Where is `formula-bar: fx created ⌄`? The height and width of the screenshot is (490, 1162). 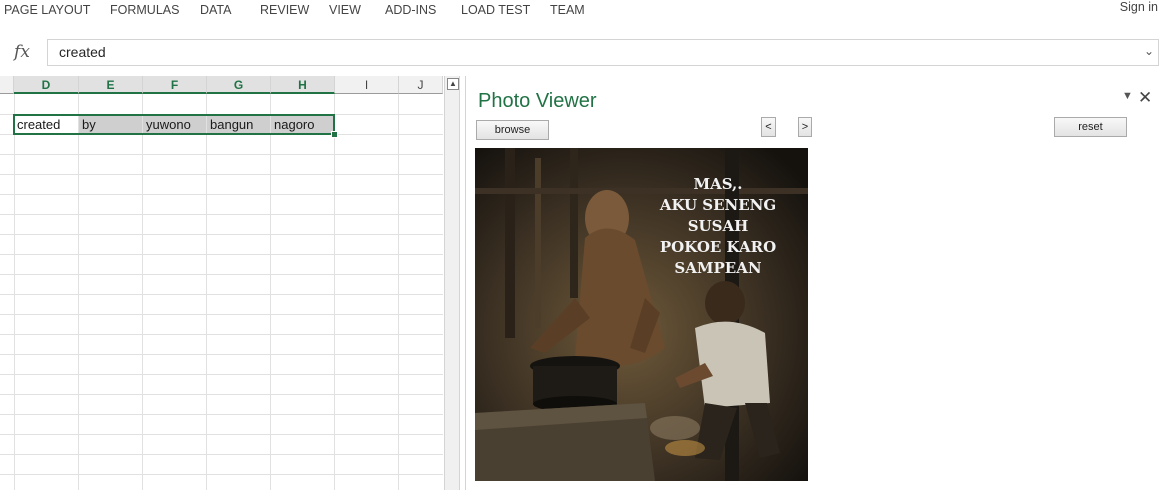
formula-bar: fx created ⌄ is located at coordinates (581, 52).